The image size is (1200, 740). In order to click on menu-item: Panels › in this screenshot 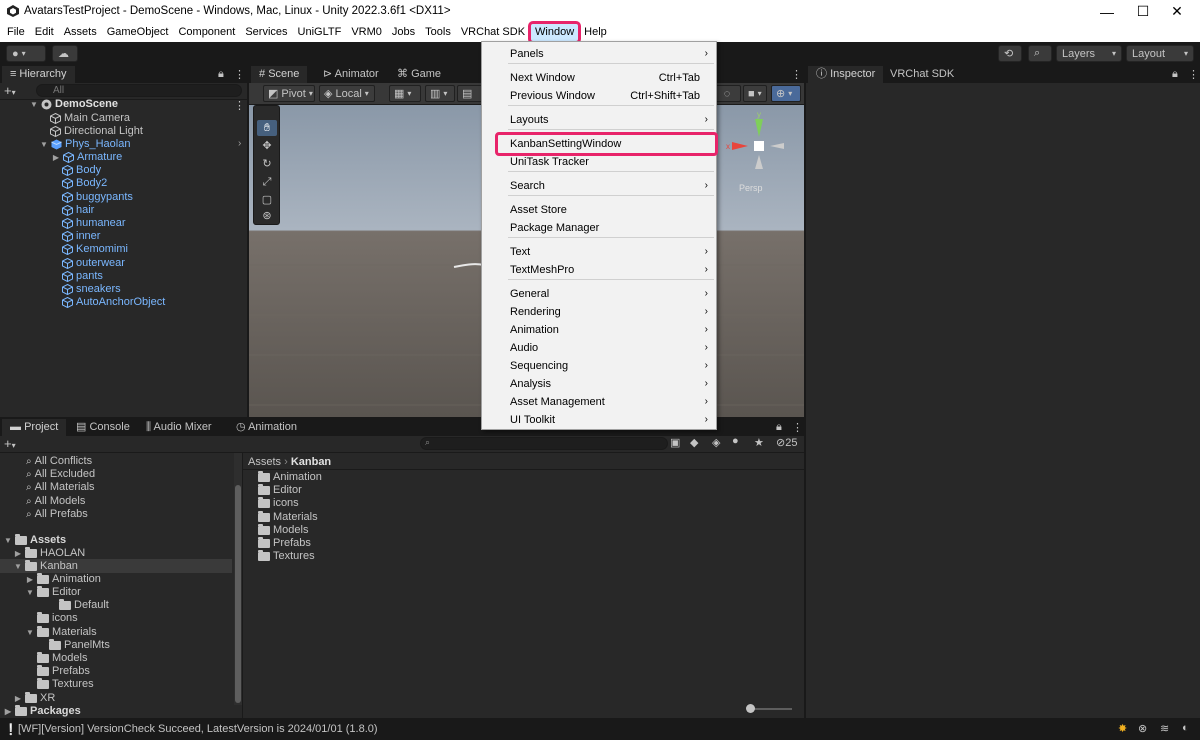, I will do `click(599, 54)`.